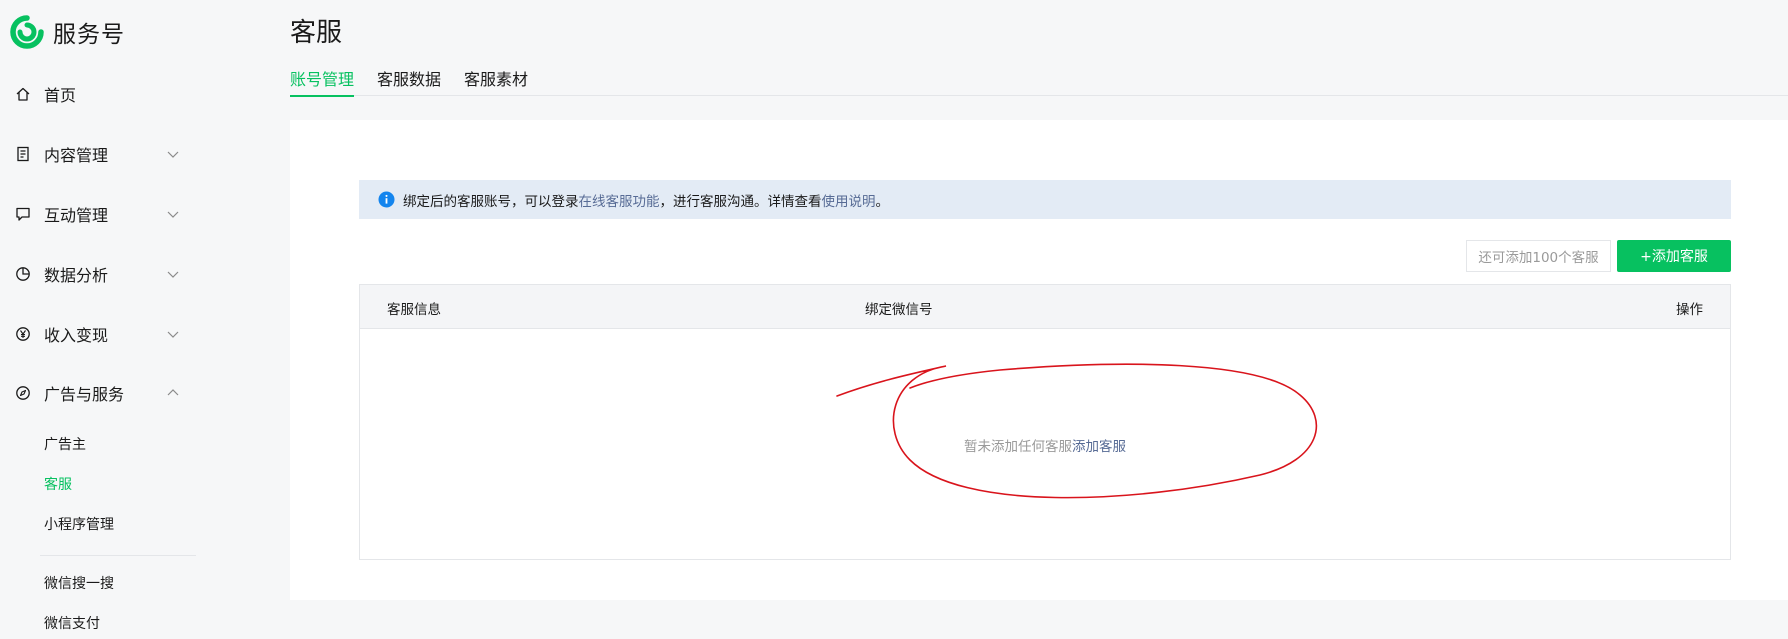  What do you see at coordinates (60, 95) in the screenshot?
I see `sidebar-item-label: 首页` at bounding box center [60, 95].